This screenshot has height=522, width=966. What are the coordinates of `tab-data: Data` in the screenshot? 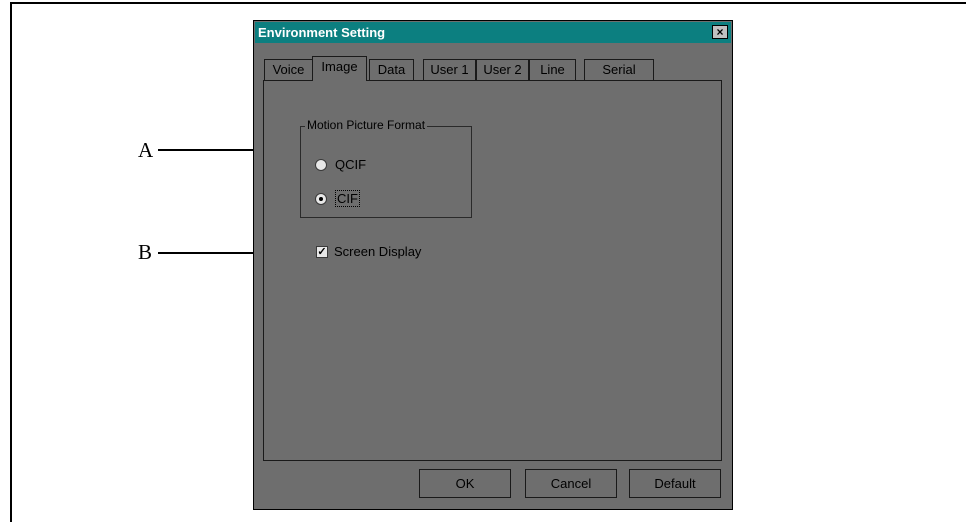 It's located at (391, 69).